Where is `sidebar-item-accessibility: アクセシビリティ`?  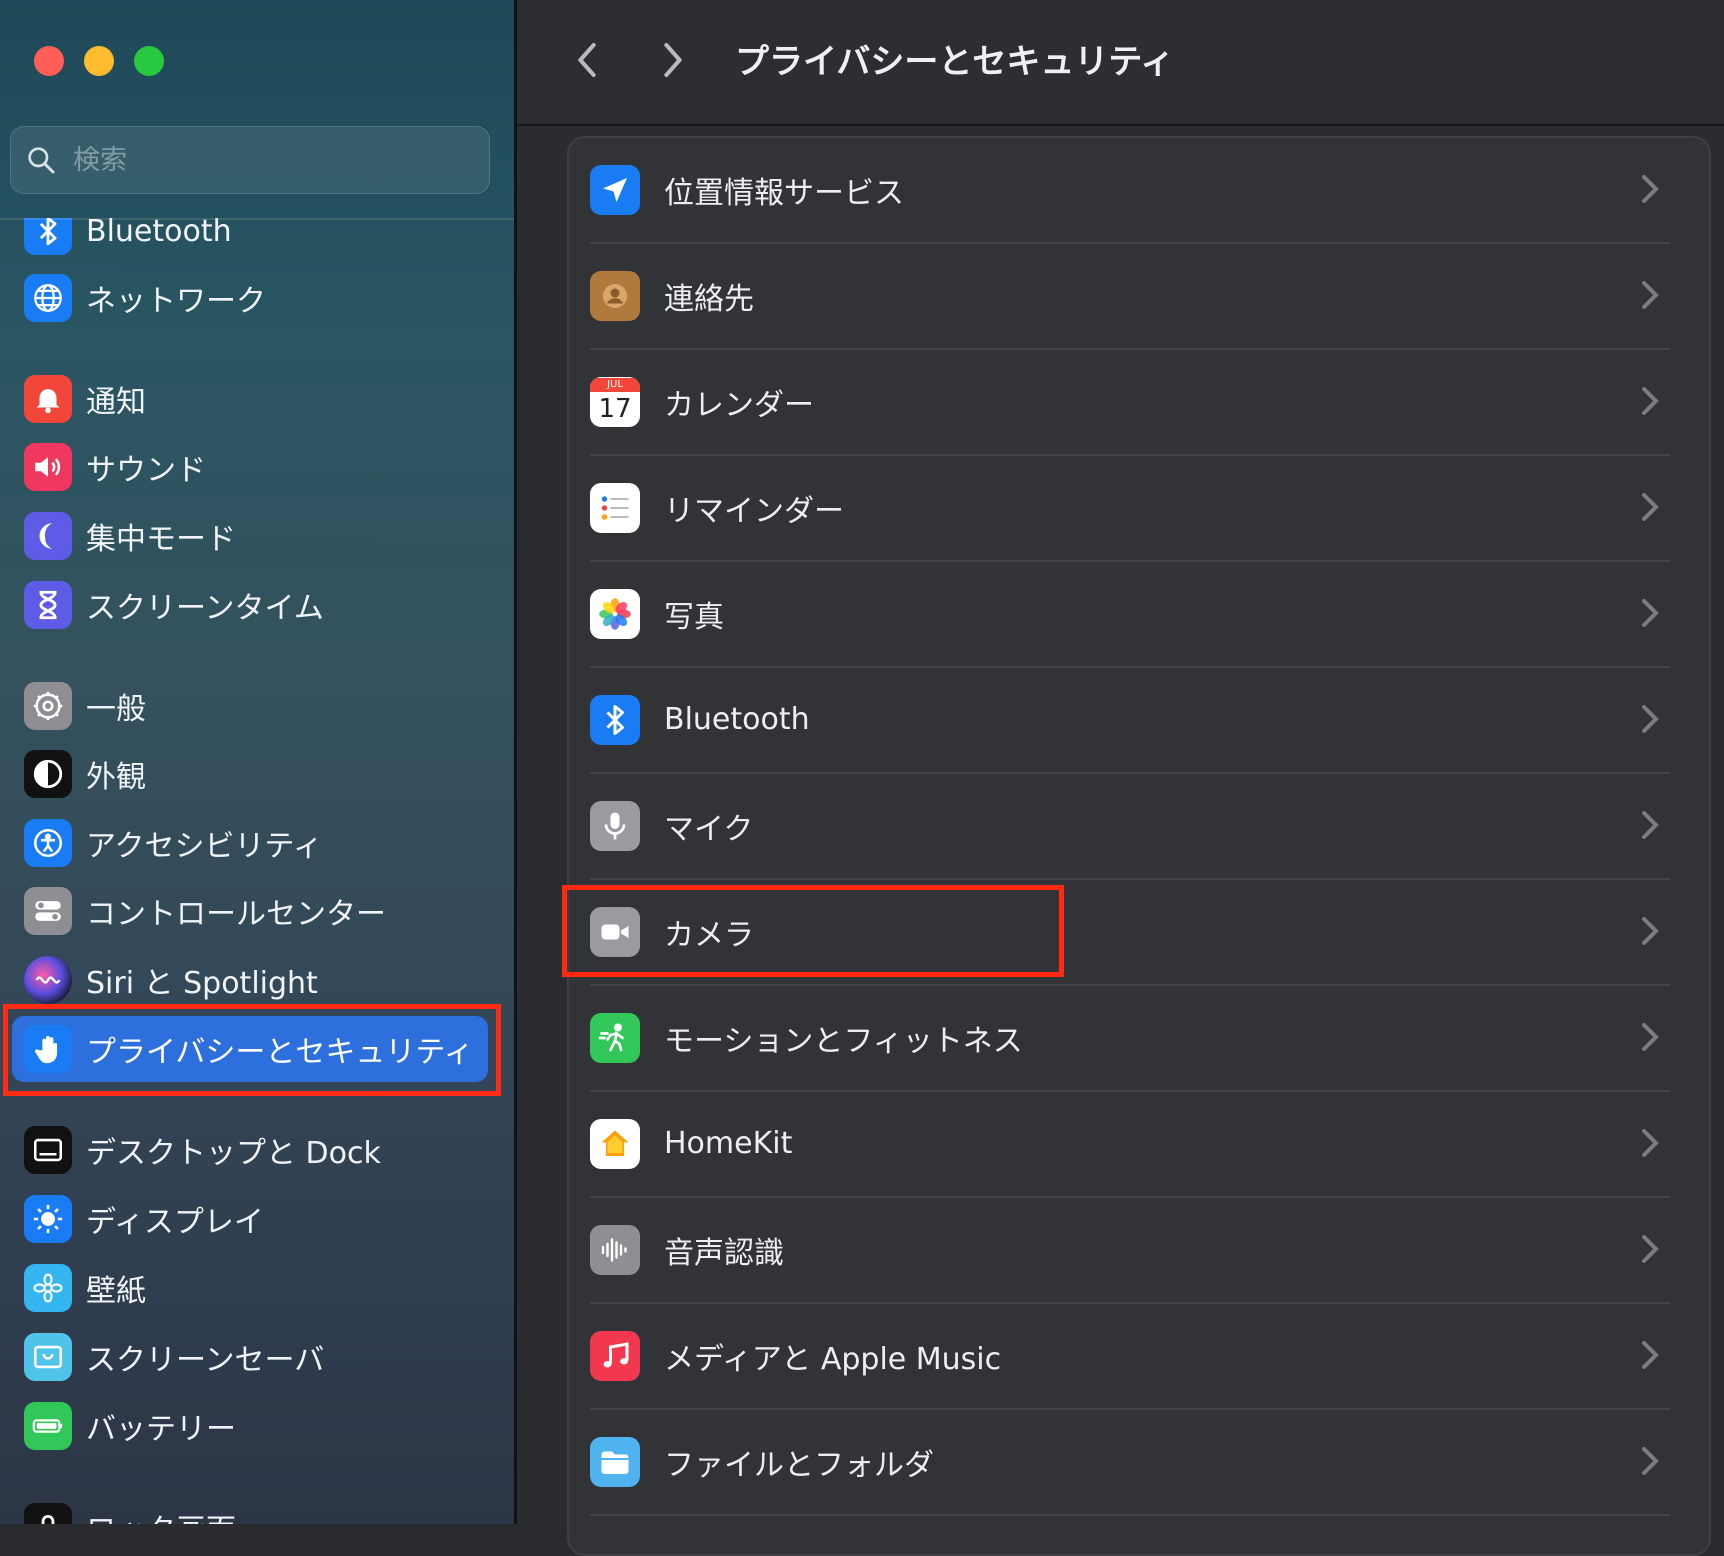
sidebar-item-accessibility: アクセシビリティ is located at coordinates (173, 843).